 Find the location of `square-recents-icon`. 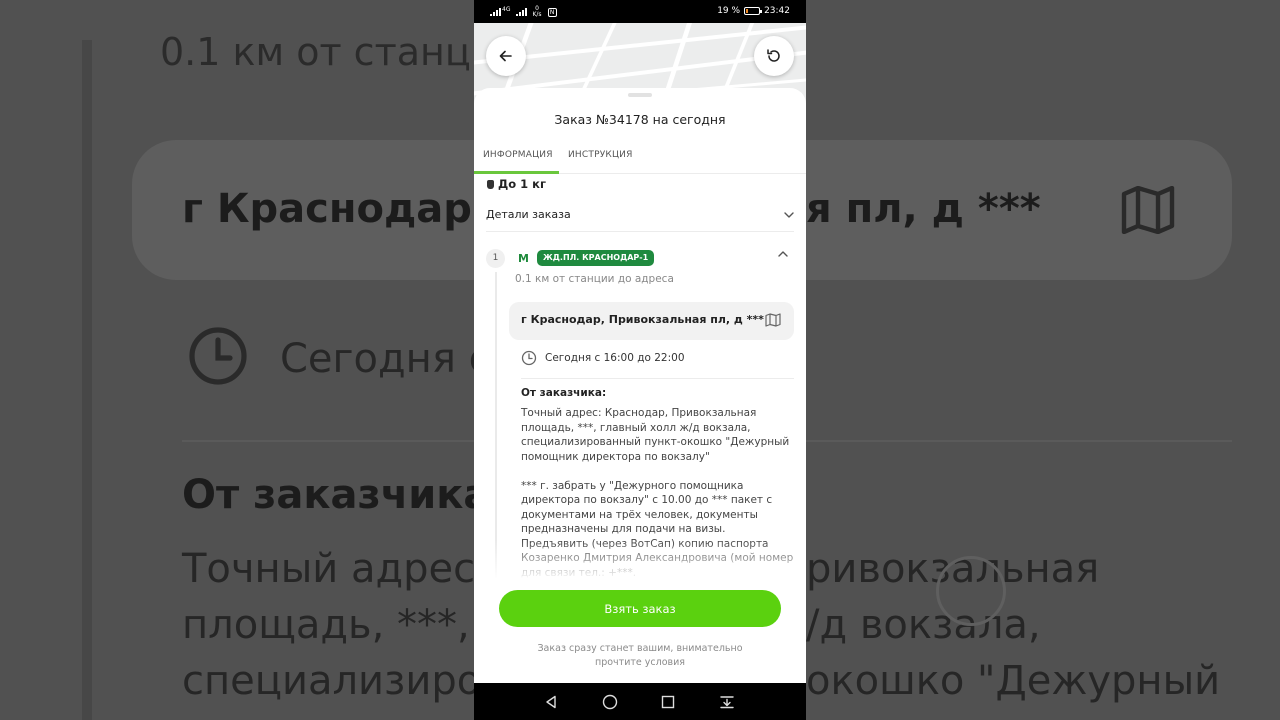

square-recents-icon is located at coordinates (668, 702).